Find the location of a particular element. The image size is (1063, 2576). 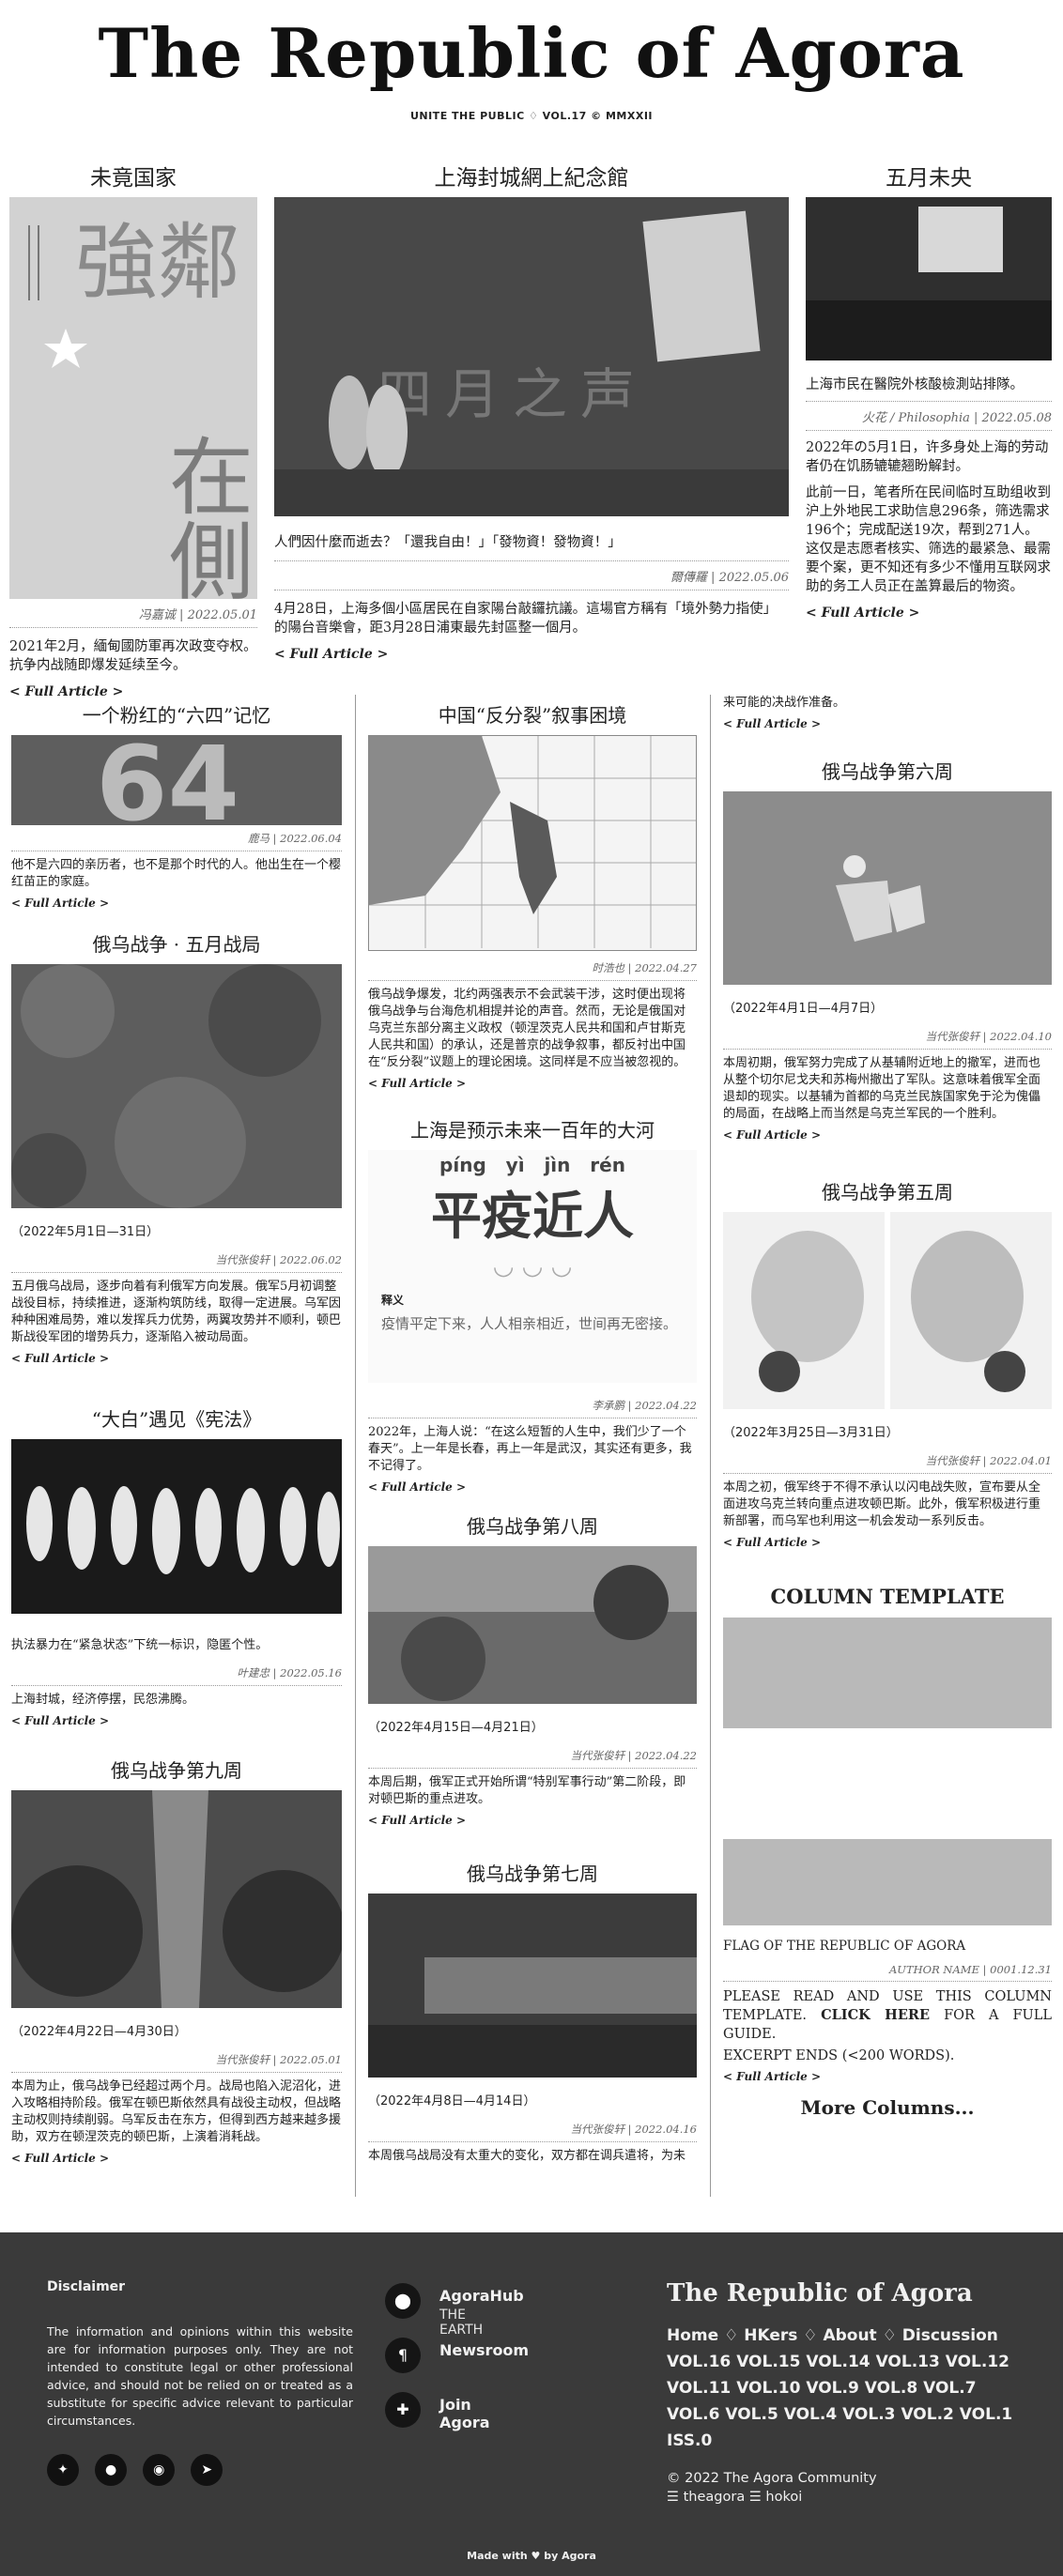

vol-link: VOL.5 is located at coordinates (751, 2415).